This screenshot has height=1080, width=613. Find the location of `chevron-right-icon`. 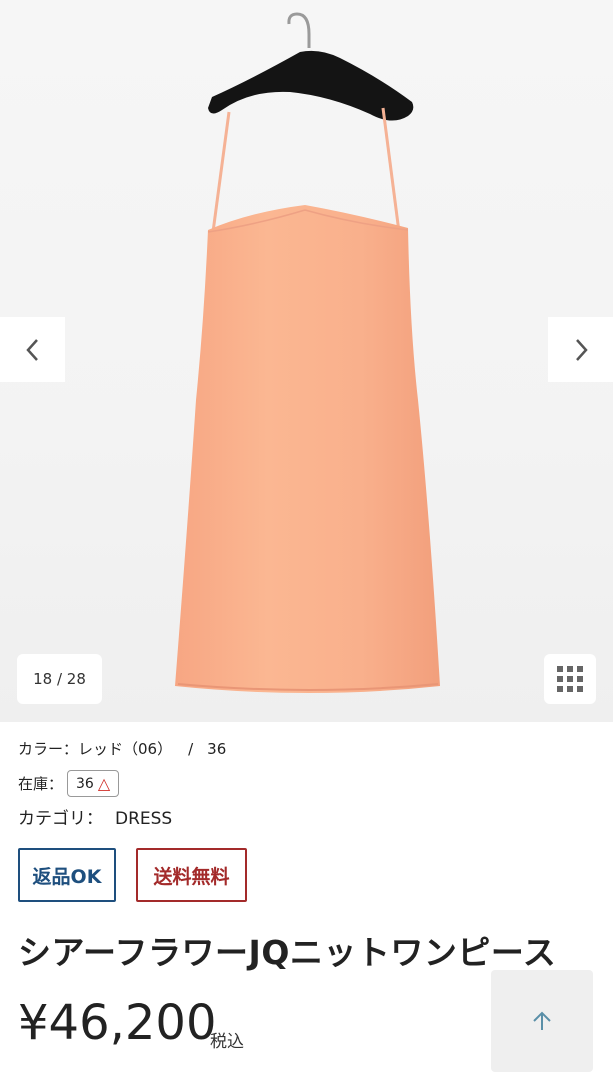

chevron-right-icon is located at coordinates (581, 349).